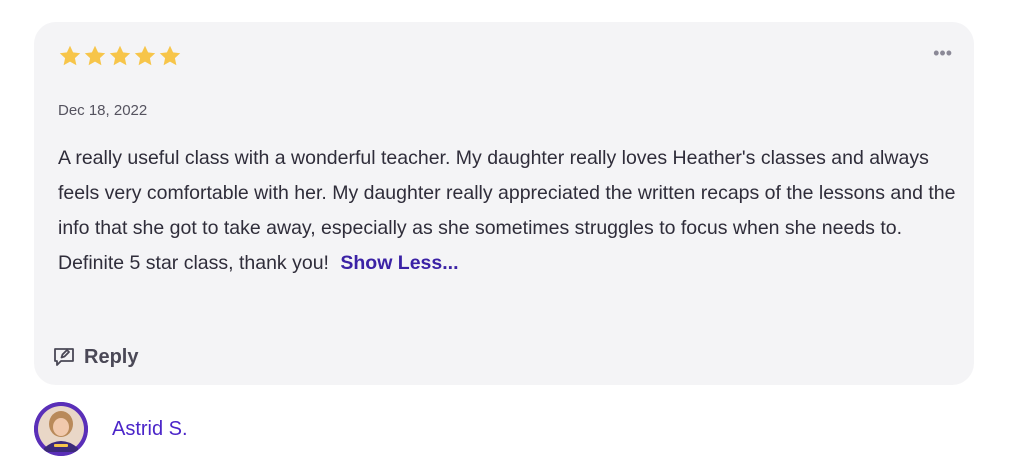 The width and height of the screenshot is (1024, 469). I want to click on more-options-button: •••, so click(942, 53).